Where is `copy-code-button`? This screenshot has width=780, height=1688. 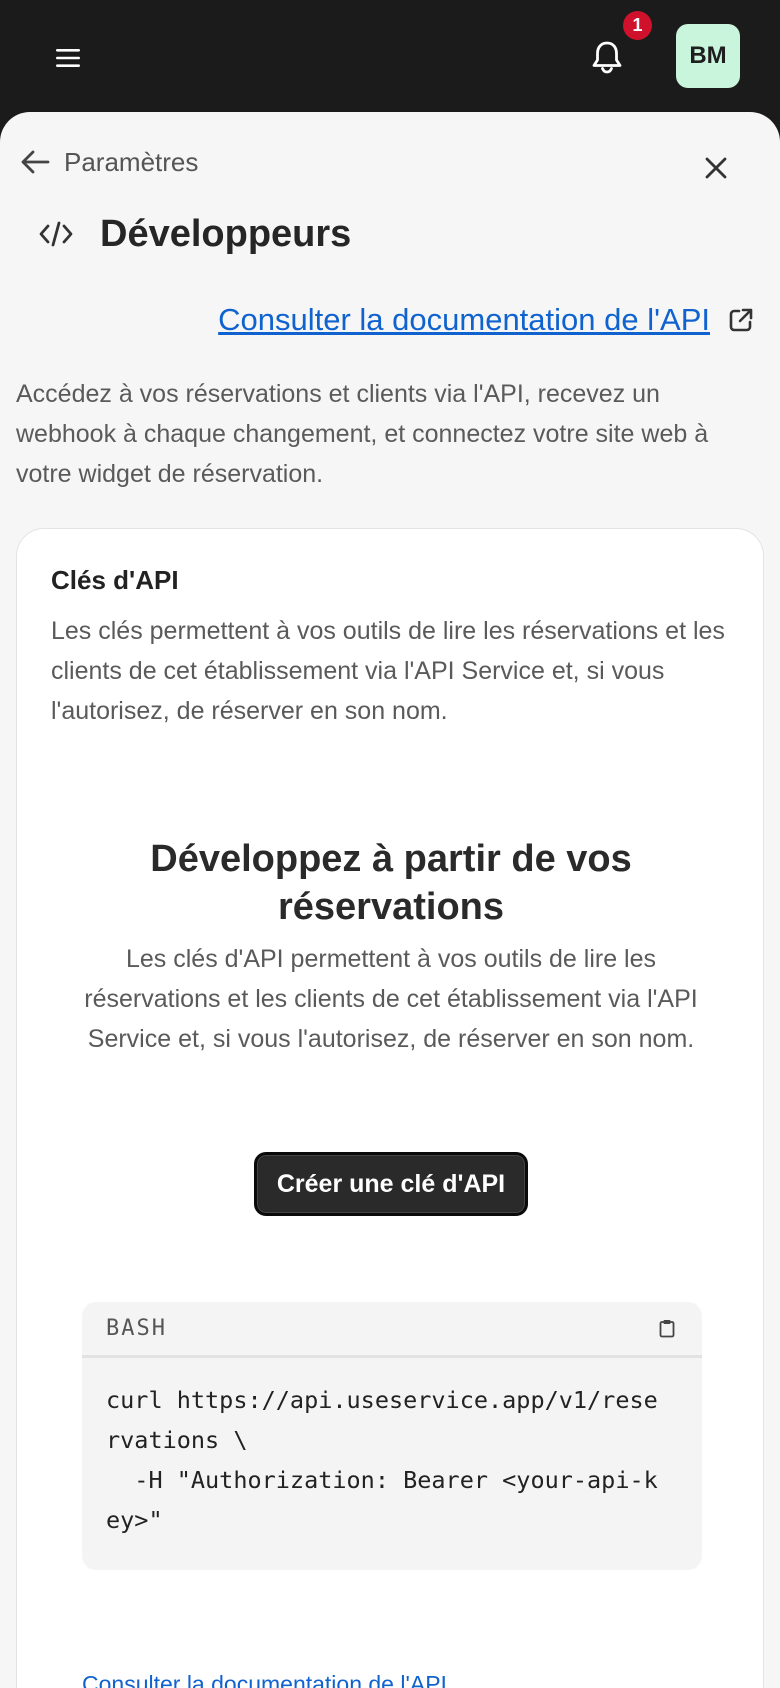 copy-code-button is located at coordinates (667, 1329).